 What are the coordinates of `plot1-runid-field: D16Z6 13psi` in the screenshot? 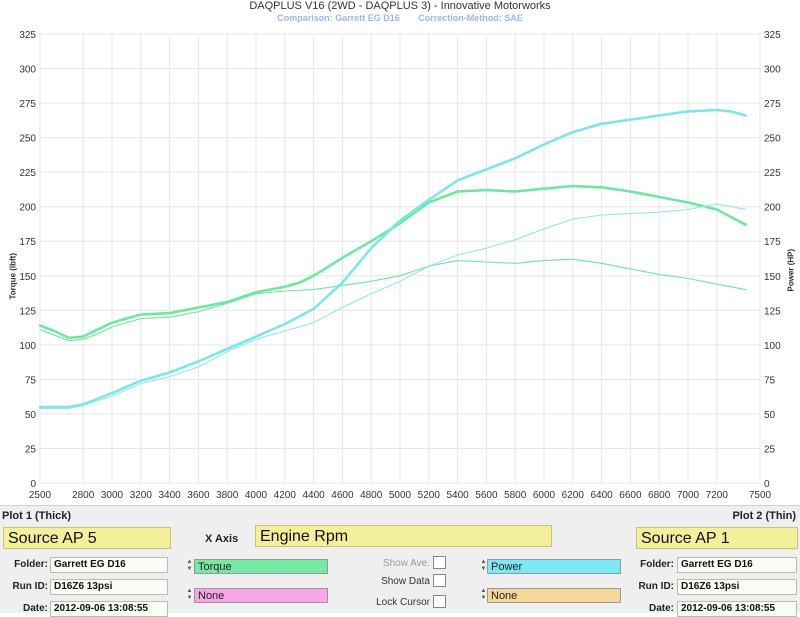 It's located at (109, 587).